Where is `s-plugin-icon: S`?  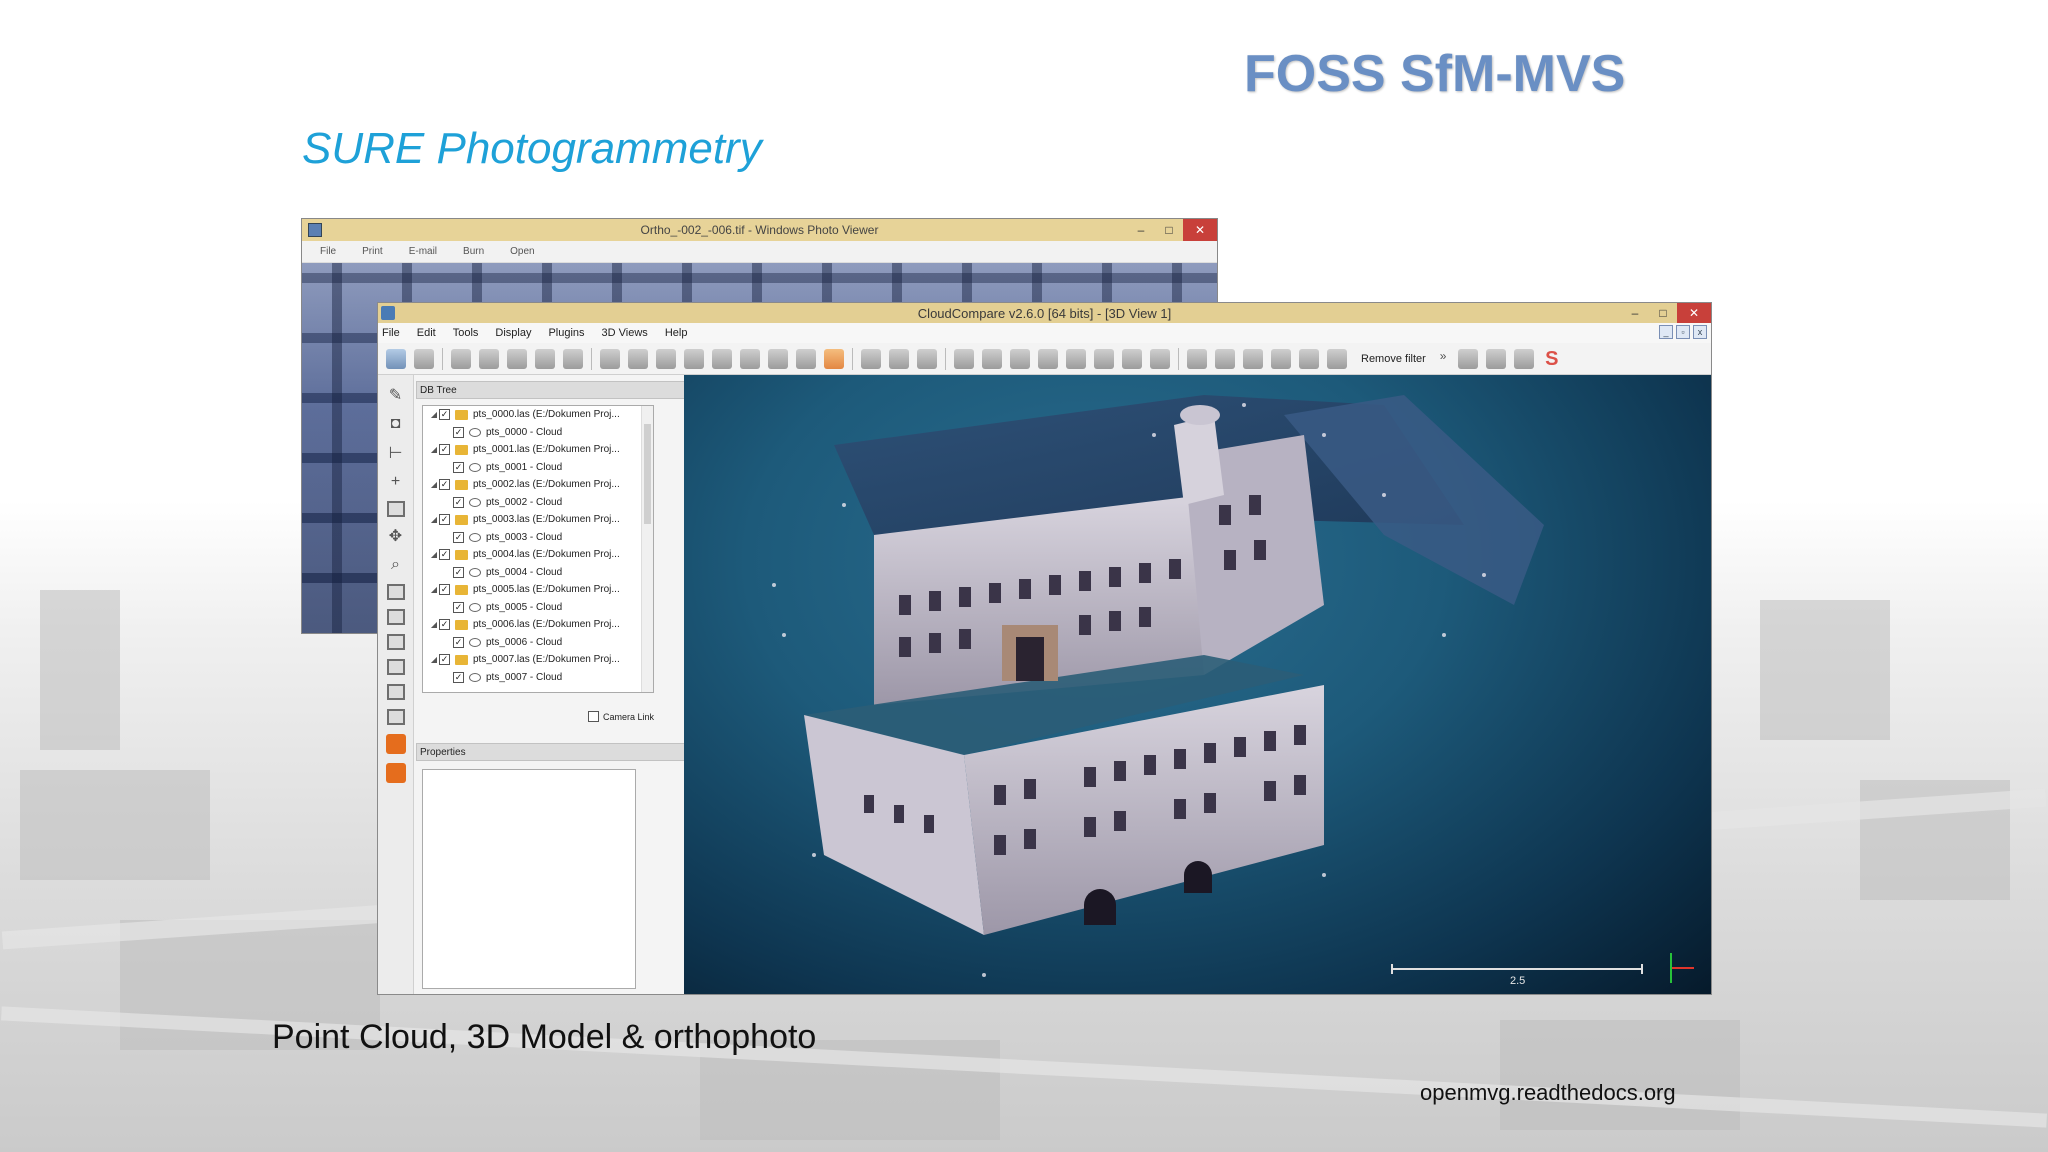 s-plugin-icon: S is located at coordinates (1552, 359).